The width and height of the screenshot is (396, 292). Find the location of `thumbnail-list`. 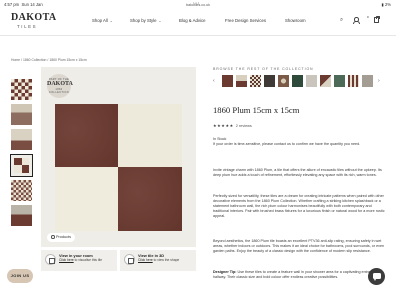

thumbnail-list is located at coordinates (22, 154).